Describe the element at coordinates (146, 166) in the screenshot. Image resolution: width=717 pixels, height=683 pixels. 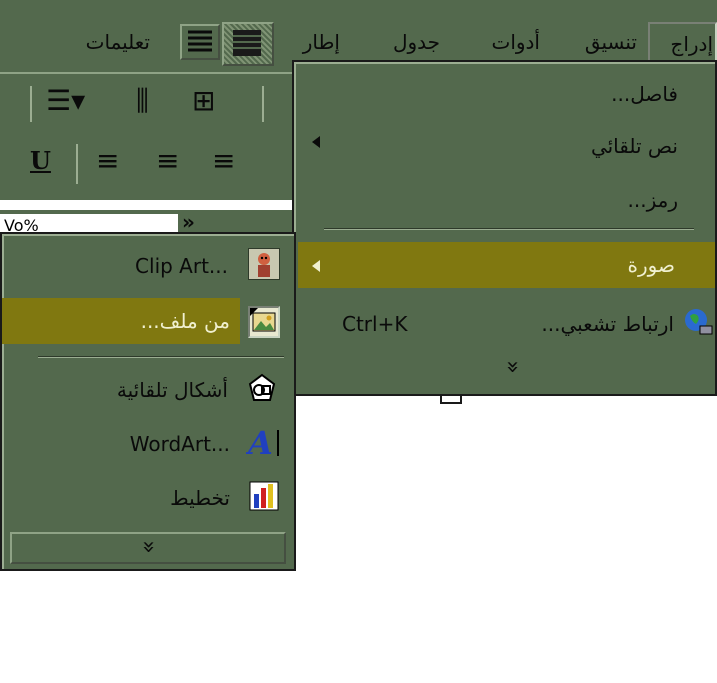
I see `toolbar-row-2: U ≡ ≡ ≡` at that location.